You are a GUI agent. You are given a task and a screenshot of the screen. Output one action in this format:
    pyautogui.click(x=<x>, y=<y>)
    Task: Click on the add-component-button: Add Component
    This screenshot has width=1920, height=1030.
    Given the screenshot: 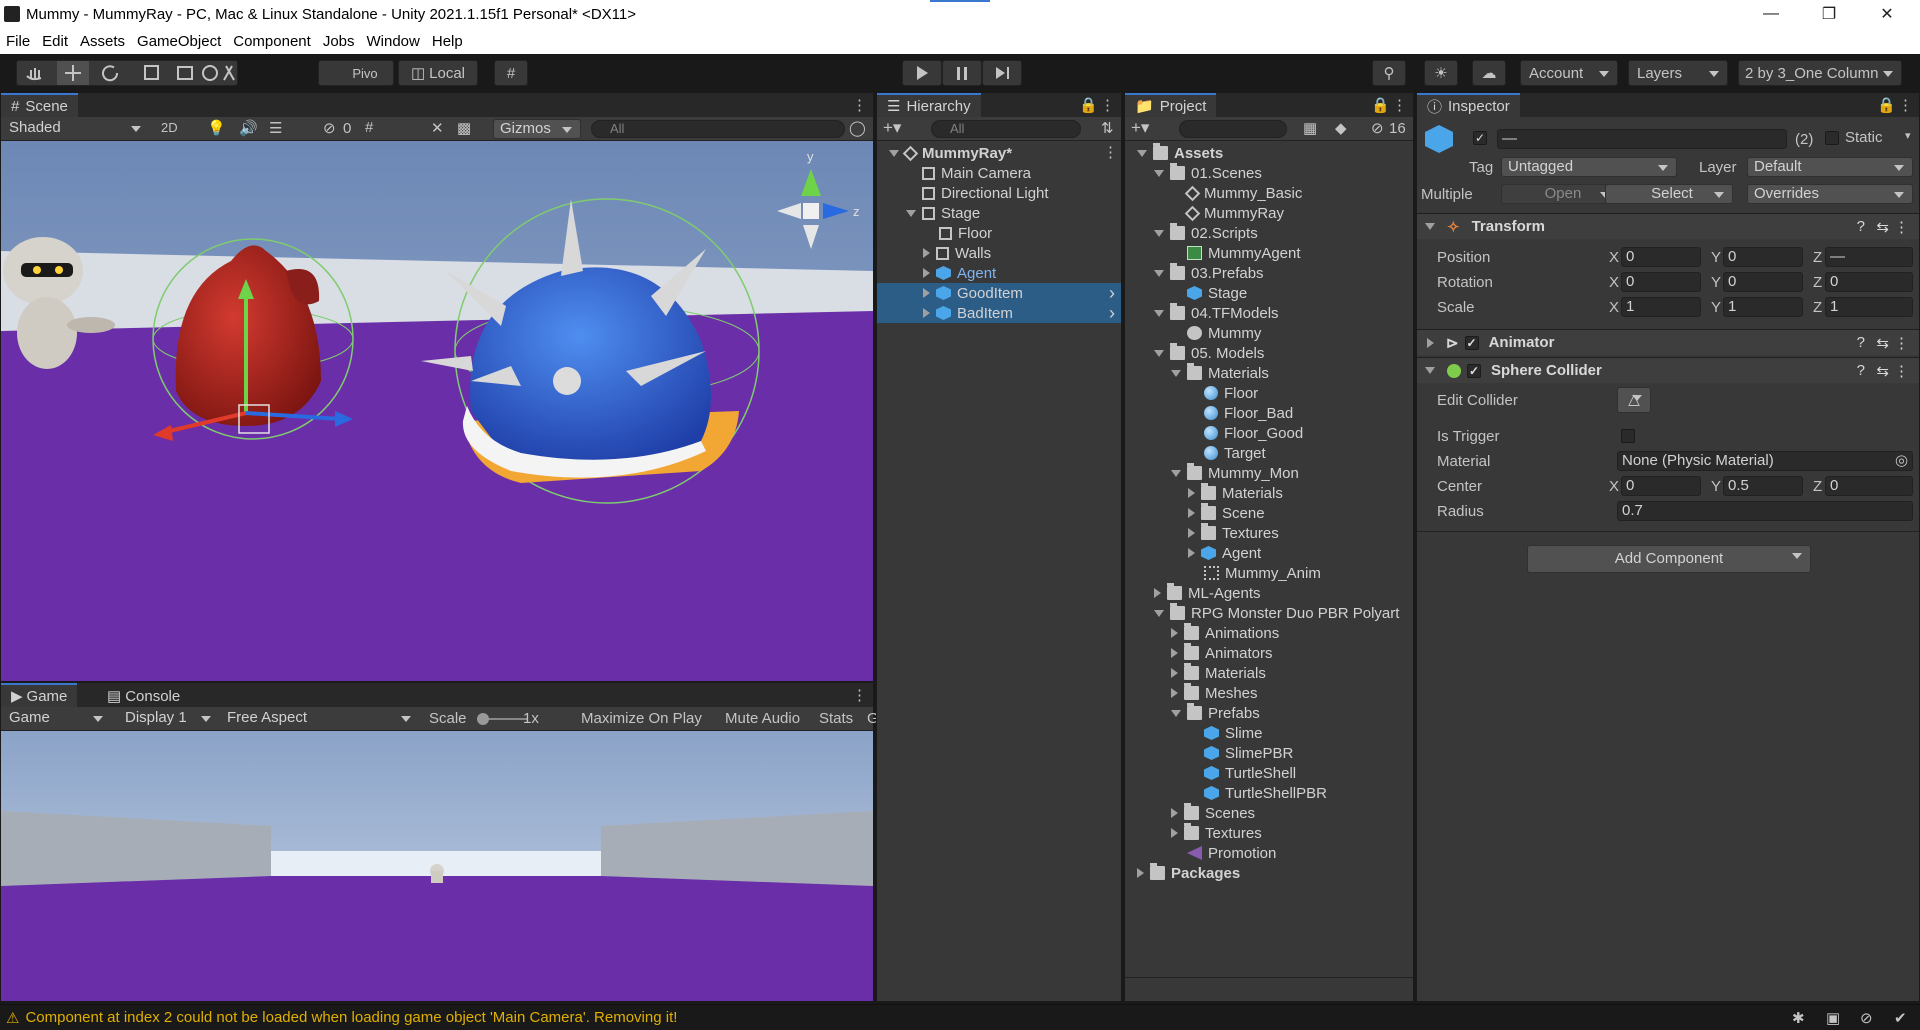 What is the action you would take?
    pyautogui.click(x=1669, y=559)
    